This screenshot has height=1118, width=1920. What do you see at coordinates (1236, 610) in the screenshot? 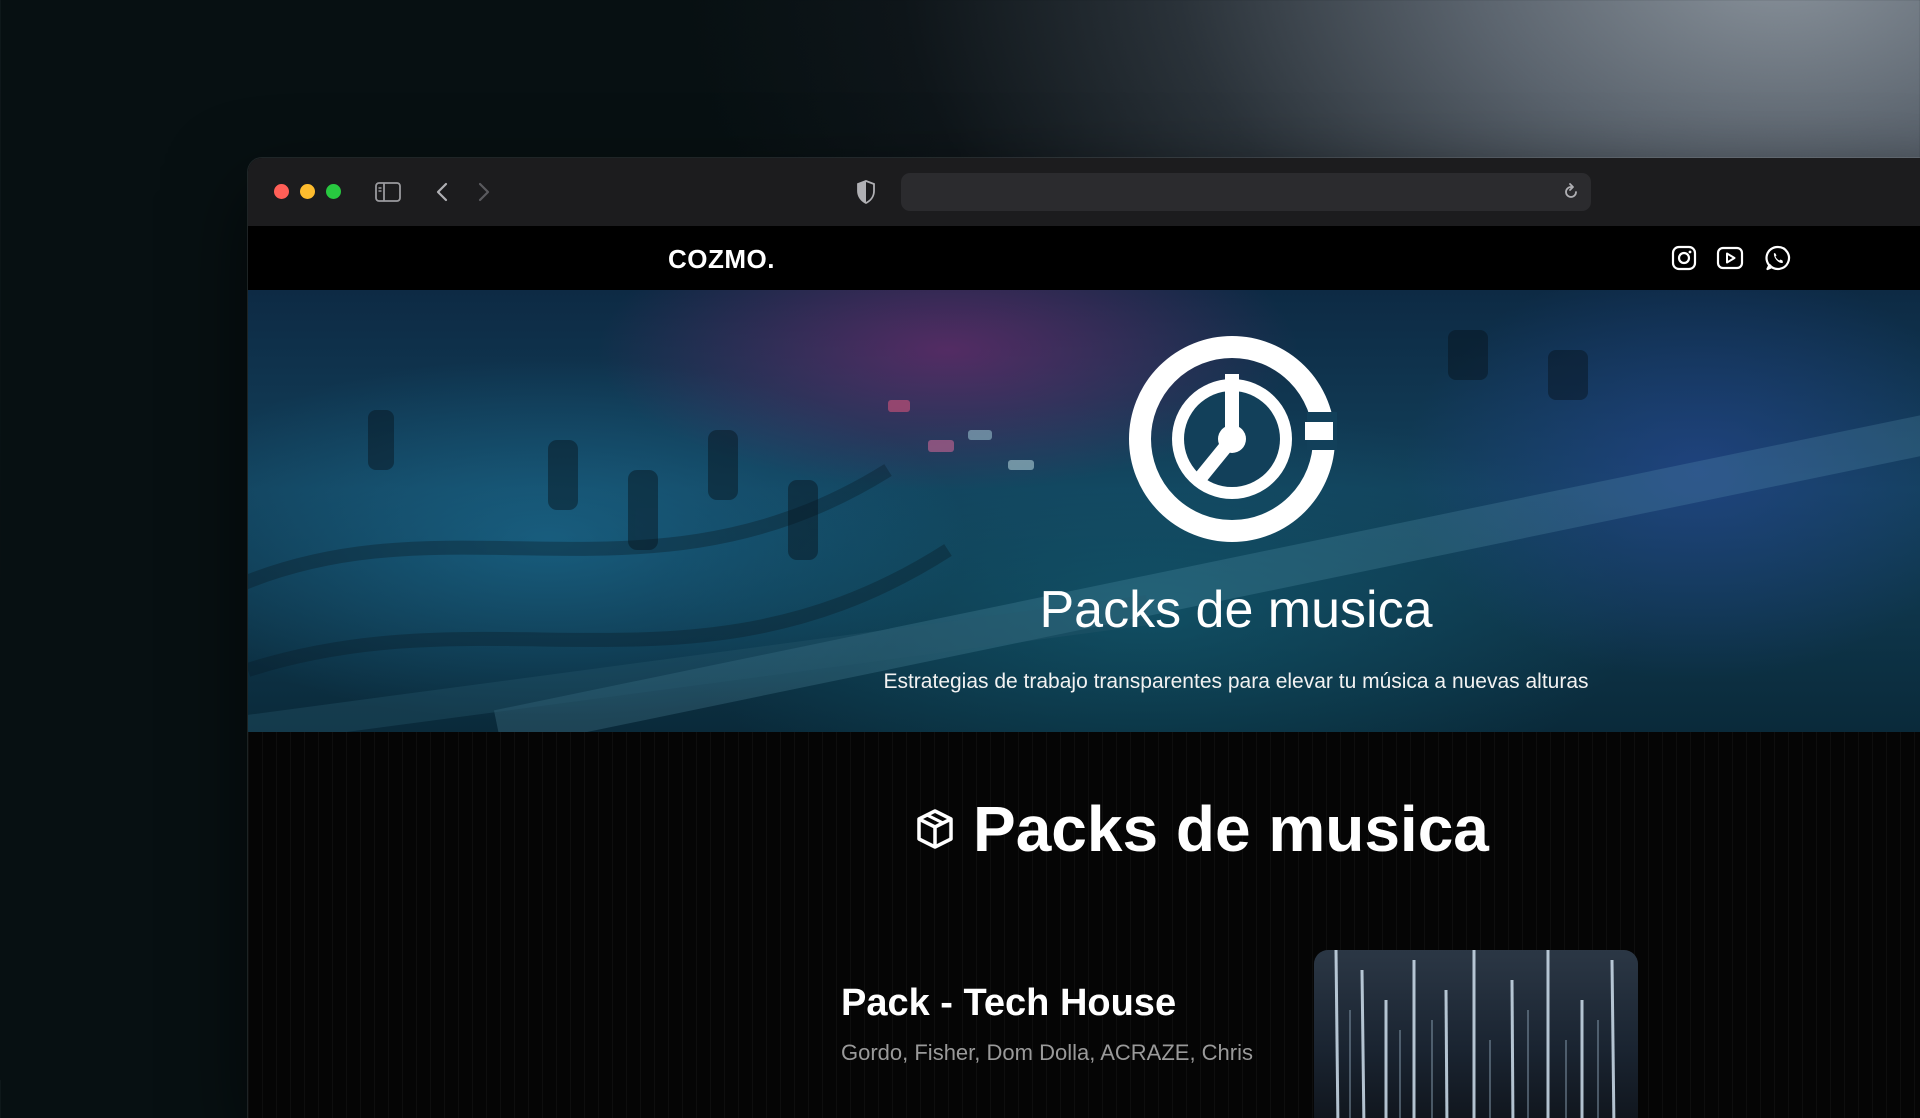
I see `hero-title: Packs de musica` at bounding box center [1236, 610].